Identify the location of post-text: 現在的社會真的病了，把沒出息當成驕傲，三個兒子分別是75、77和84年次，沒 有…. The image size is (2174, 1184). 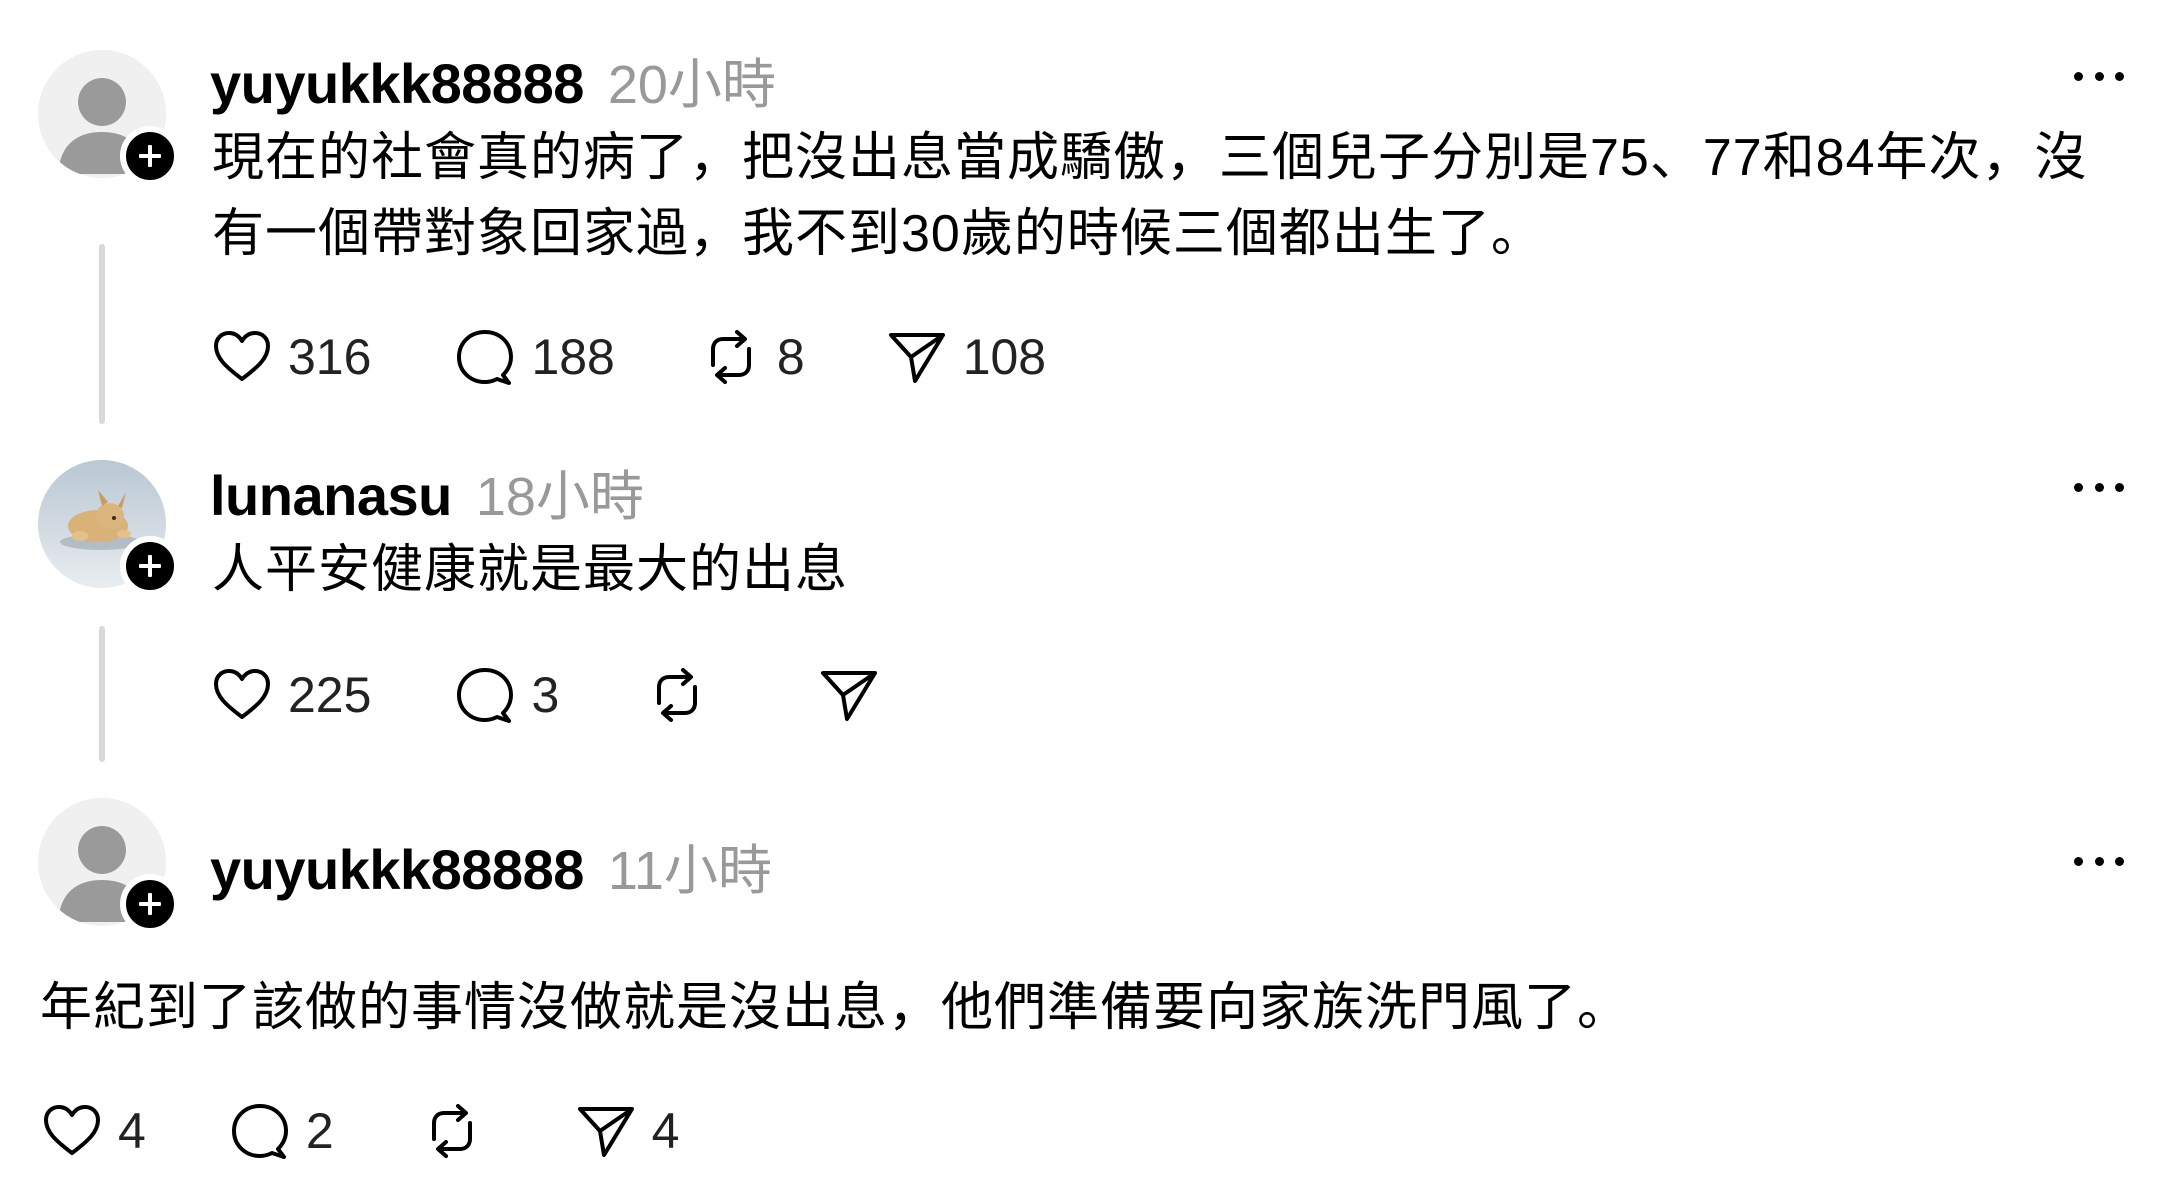
(1172, 196).